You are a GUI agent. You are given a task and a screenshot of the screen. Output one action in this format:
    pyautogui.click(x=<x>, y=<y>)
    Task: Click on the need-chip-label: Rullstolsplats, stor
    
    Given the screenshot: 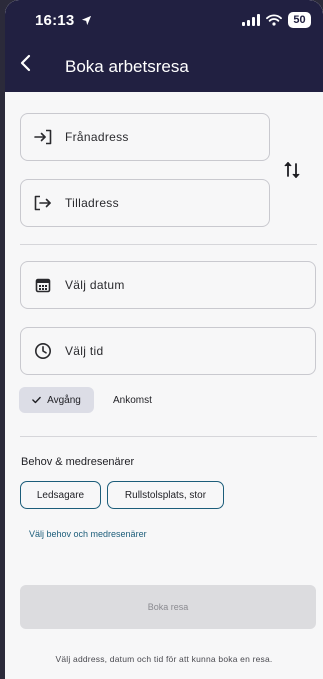 What is the action you would take?
    pyautogui.click(x=165, y=495)
    